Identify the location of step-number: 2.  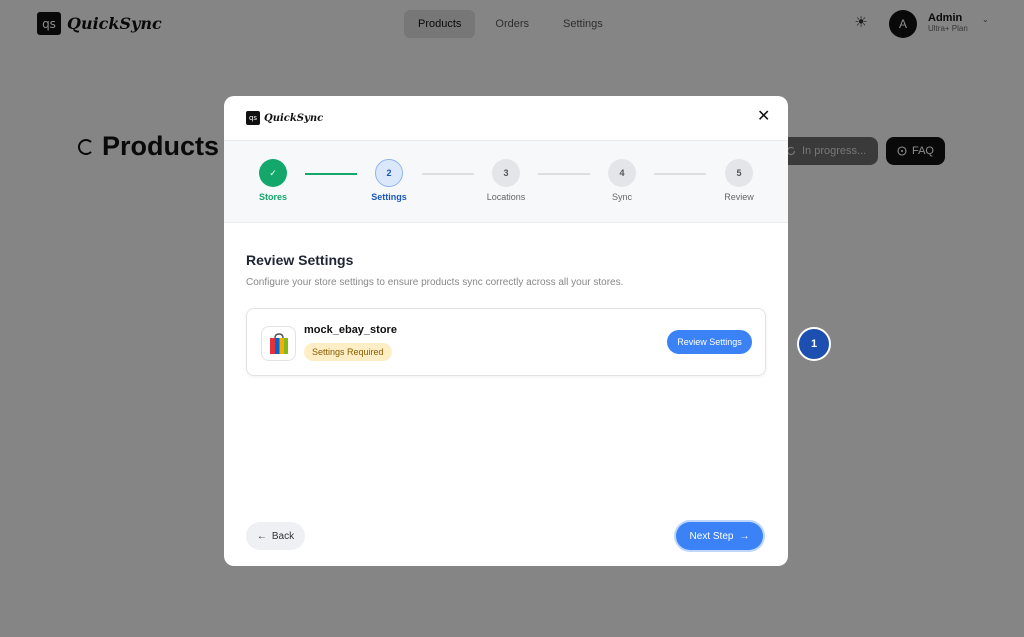
(389, 173).